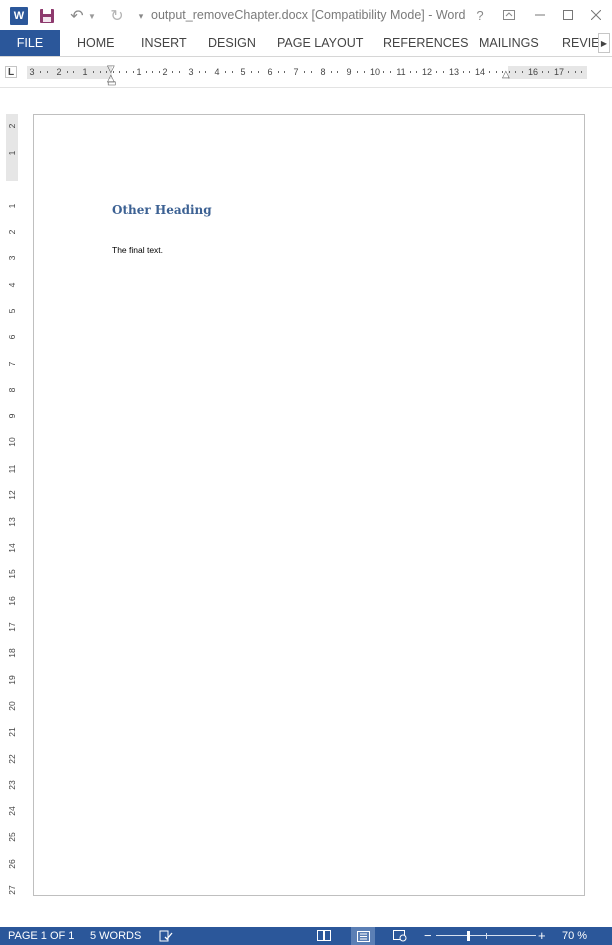 The width and height of the screenshot is (612, 945). What do you see at coordinates (166, 935) in the screenshot?
I see `proofing-icon` at bounding box center [166, 935].